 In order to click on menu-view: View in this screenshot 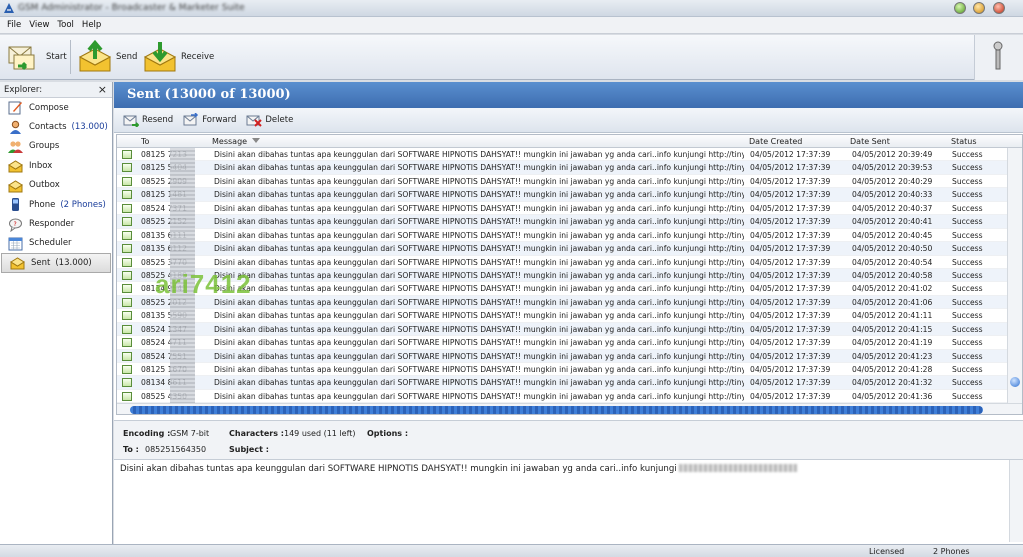, I will do `click(39, 25)`.